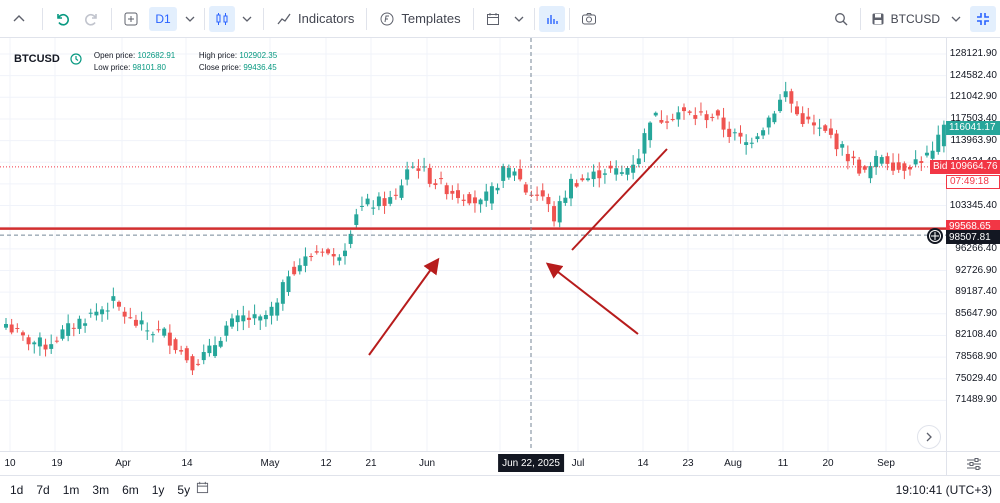 The image size is (1000, 503). What do you see at coordinates (326, 18) in the screenshot?
I see `indicators-label: Indicators` at bounding box center [326, 18].